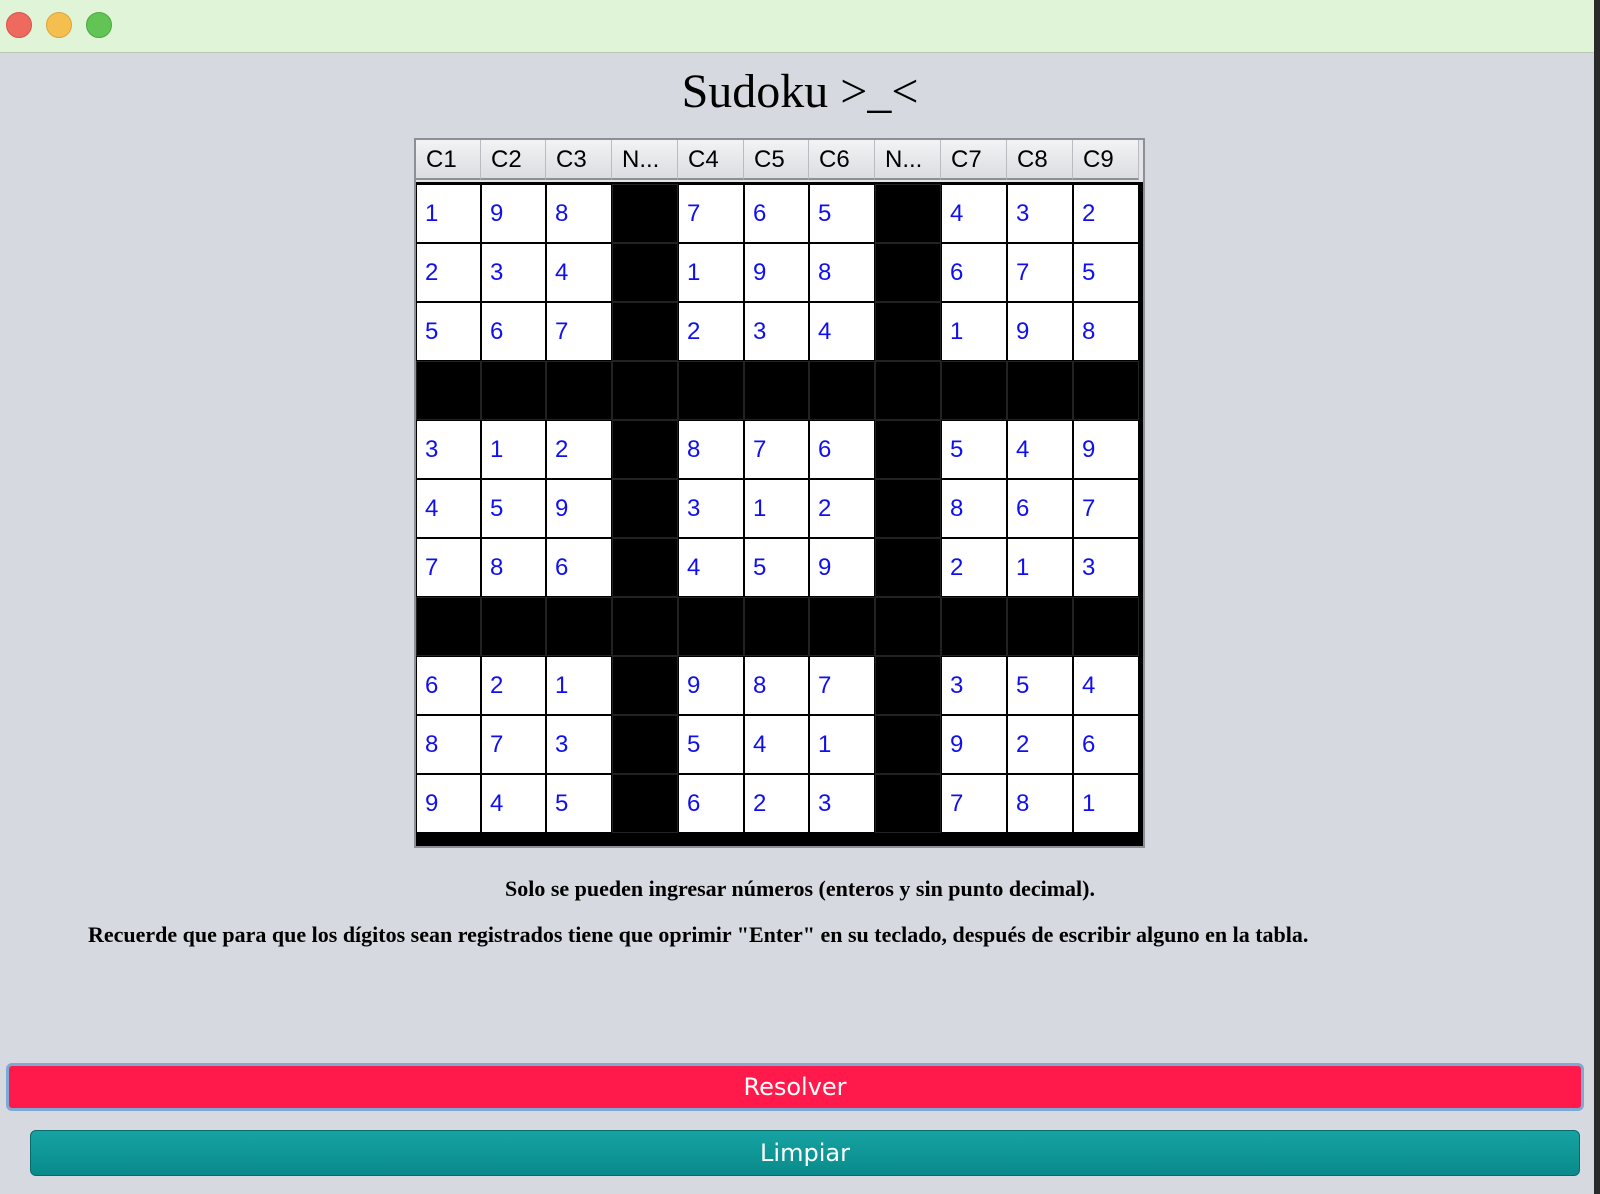 The width and height of the screenshot is (1600, 1194). Describe the element at coordinates (974, 160) in the screenshot. I see `column-header: C7` at that location.